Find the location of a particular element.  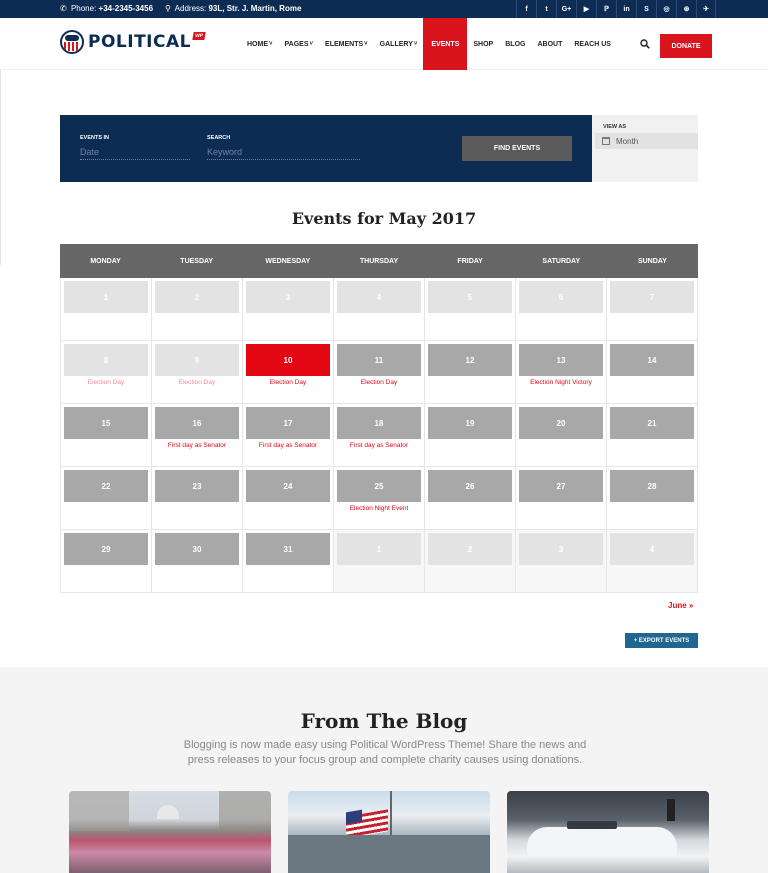

social-links: f t G+ ▶ ℙ in S ◎ ⊛ ✈ is located at coordinates (616, 9).